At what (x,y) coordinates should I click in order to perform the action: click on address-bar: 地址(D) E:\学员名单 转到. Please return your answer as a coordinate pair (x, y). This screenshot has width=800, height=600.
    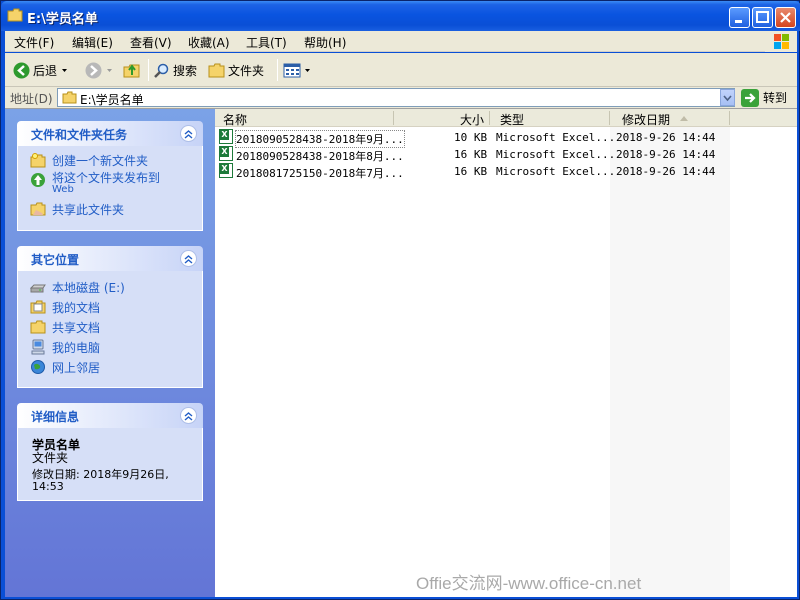
    Looking at the image, I should click on (401, 98).